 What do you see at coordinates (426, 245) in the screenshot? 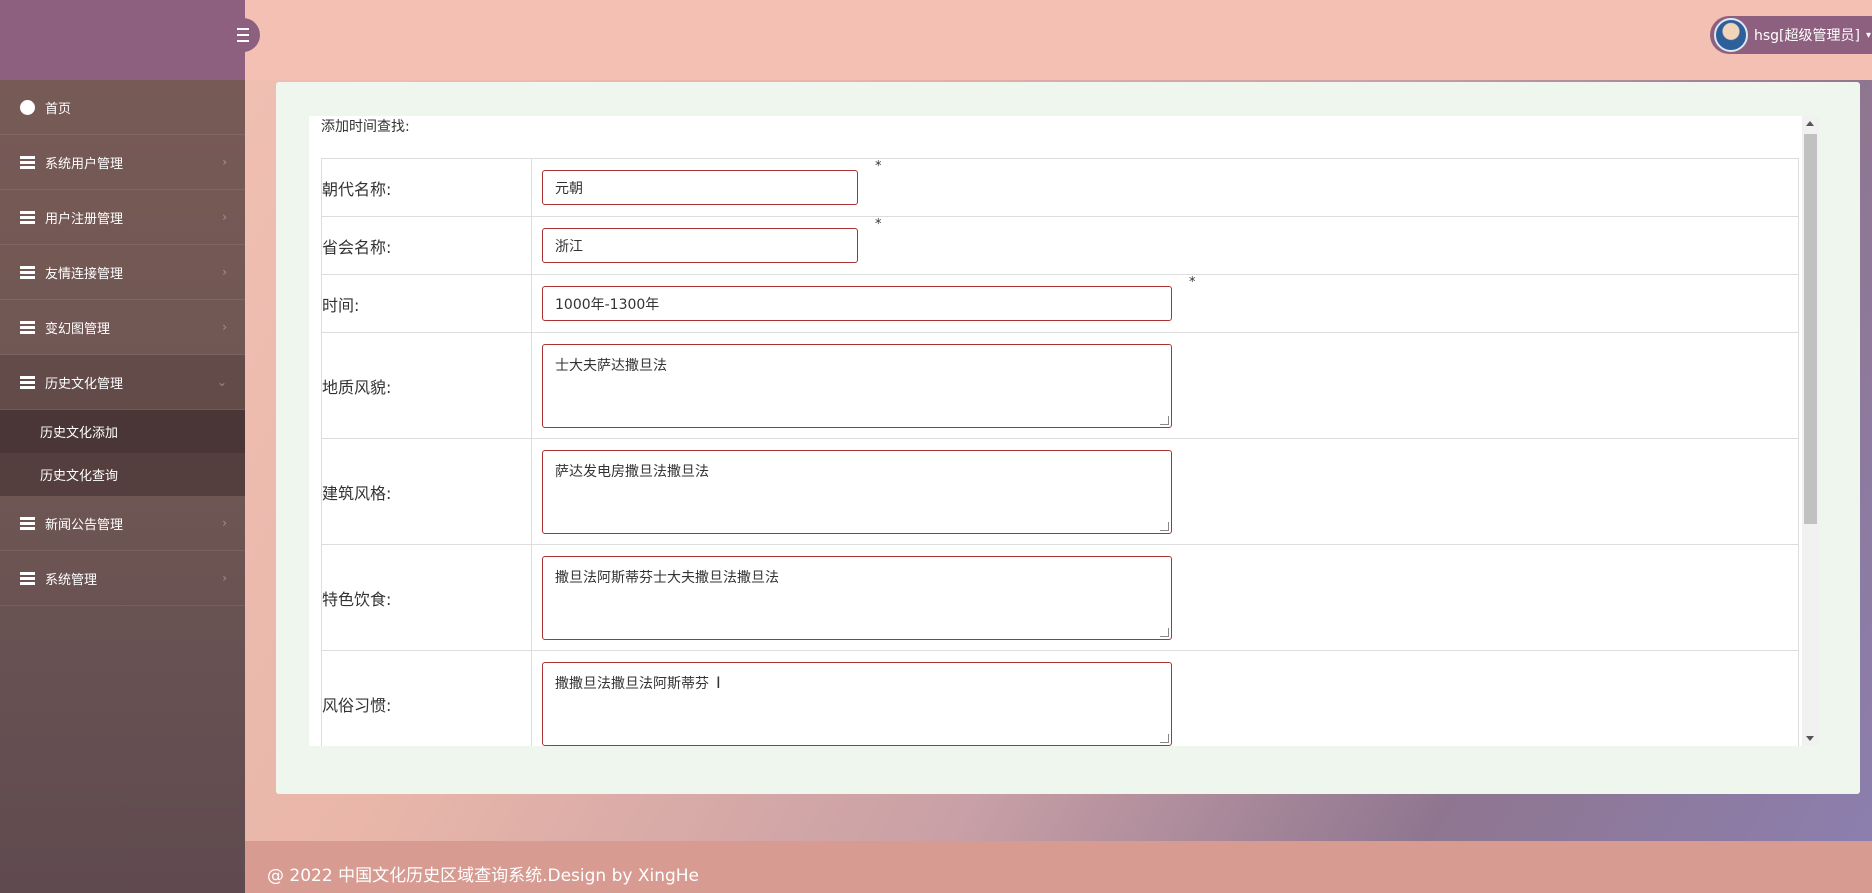
I see `field-label: 省会名称:` at bounding box center [426, 245].